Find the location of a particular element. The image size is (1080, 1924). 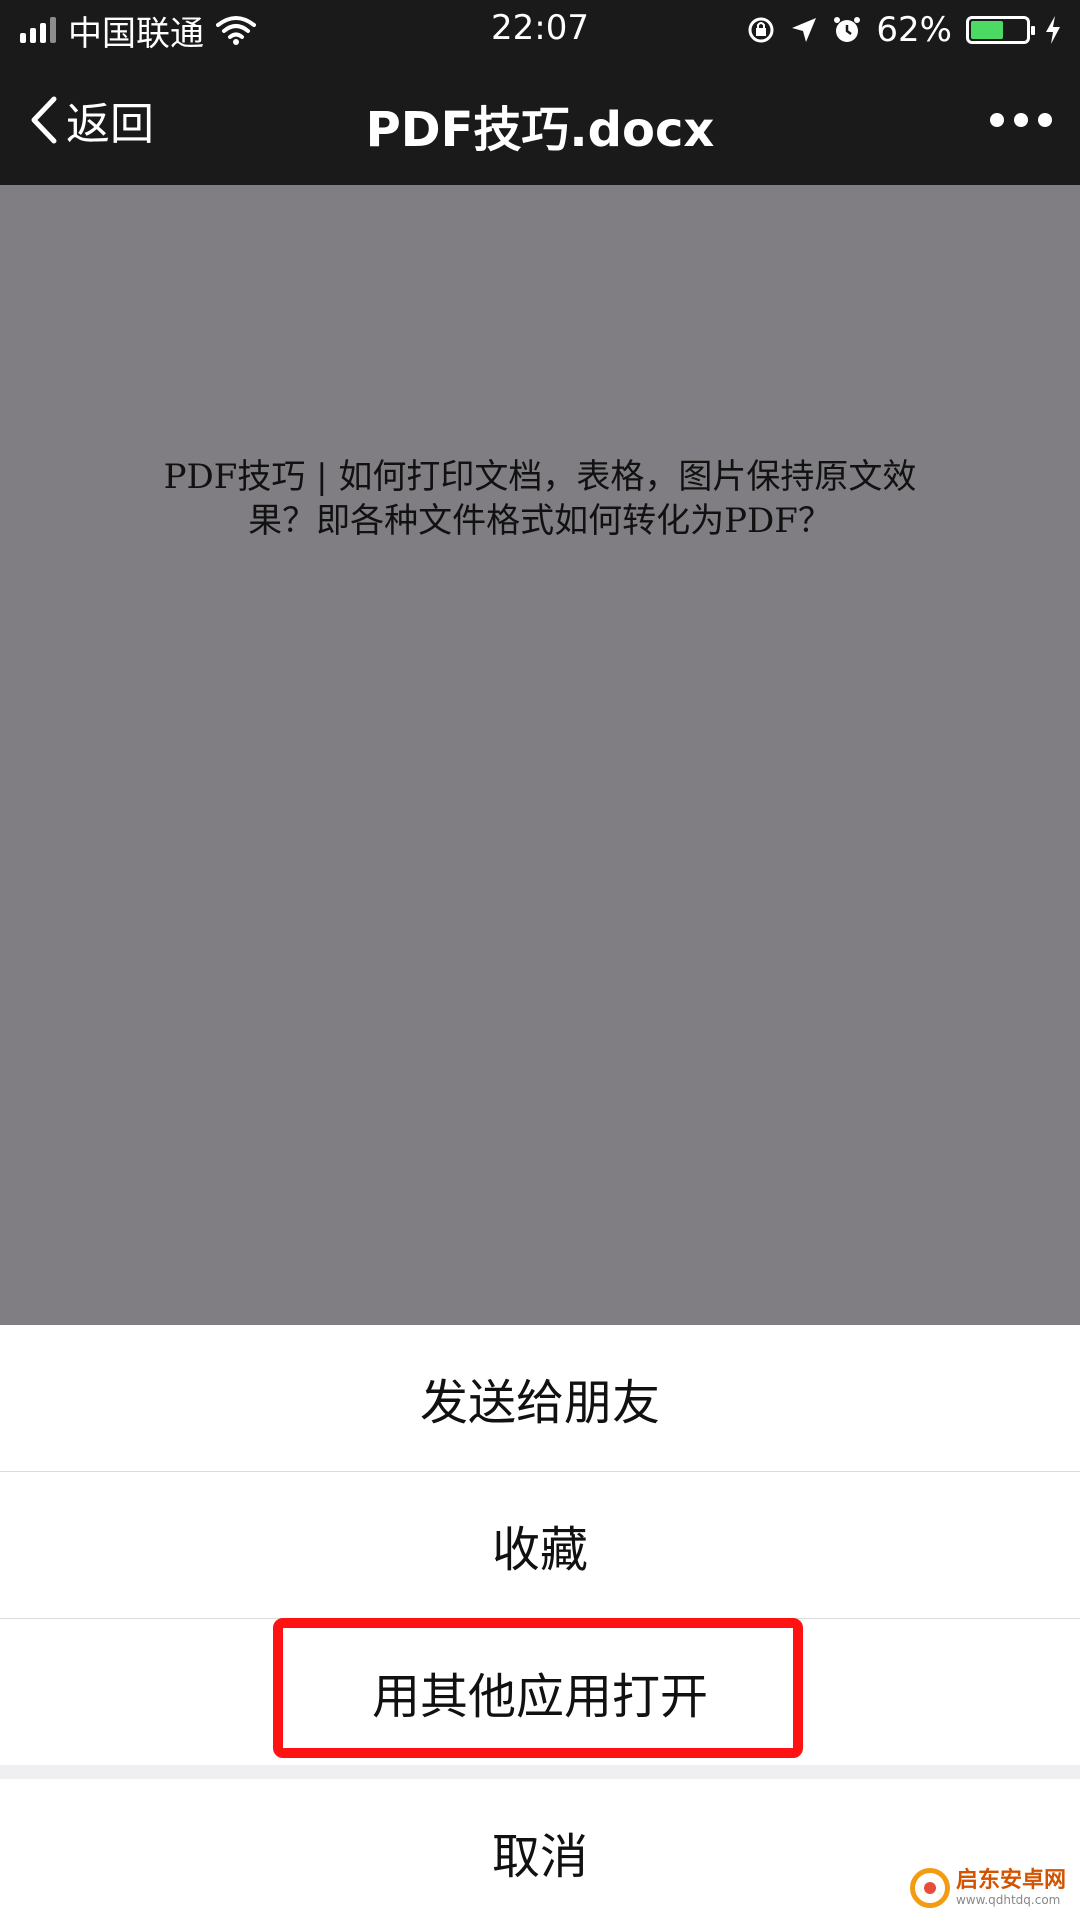

battery-percent: 62% is located at coordinates (914, 30).